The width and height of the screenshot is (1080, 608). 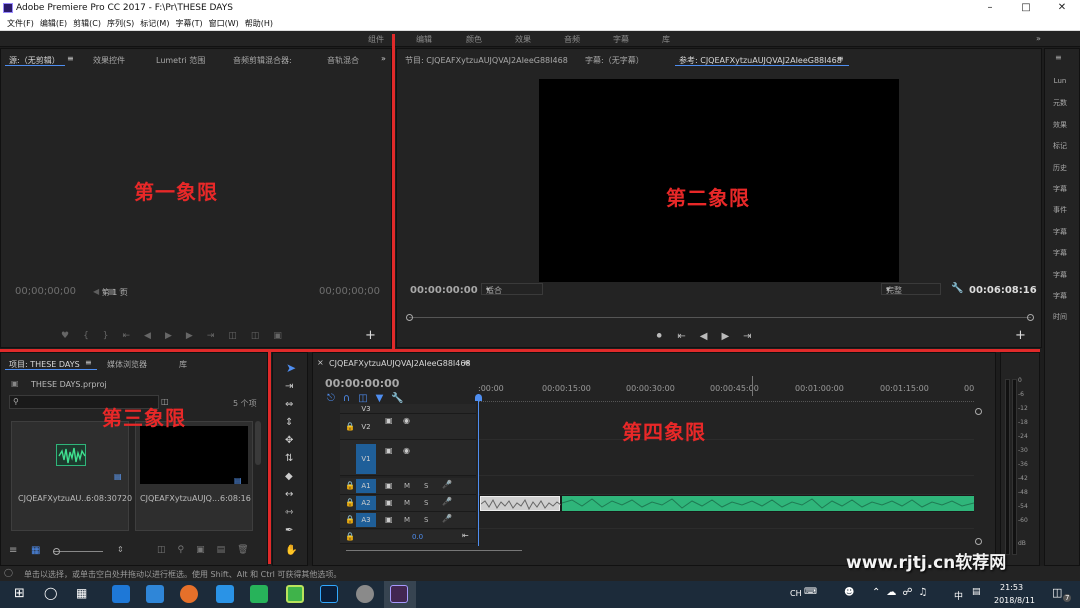 What do you see at coordinates (366, 503) in the screenshot?
I see `track-label: A2` at bounding box center [366, 503].